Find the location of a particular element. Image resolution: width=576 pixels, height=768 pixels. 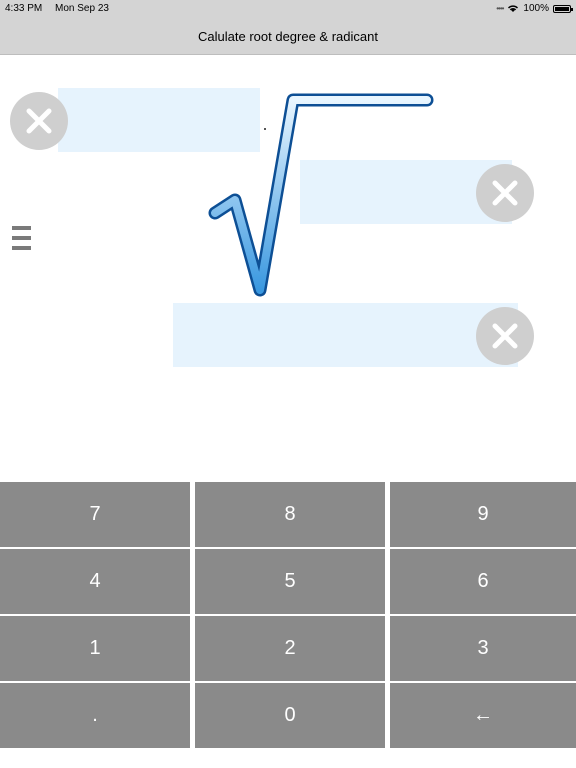

key-3: 3 is located at coordinates (483, 648).